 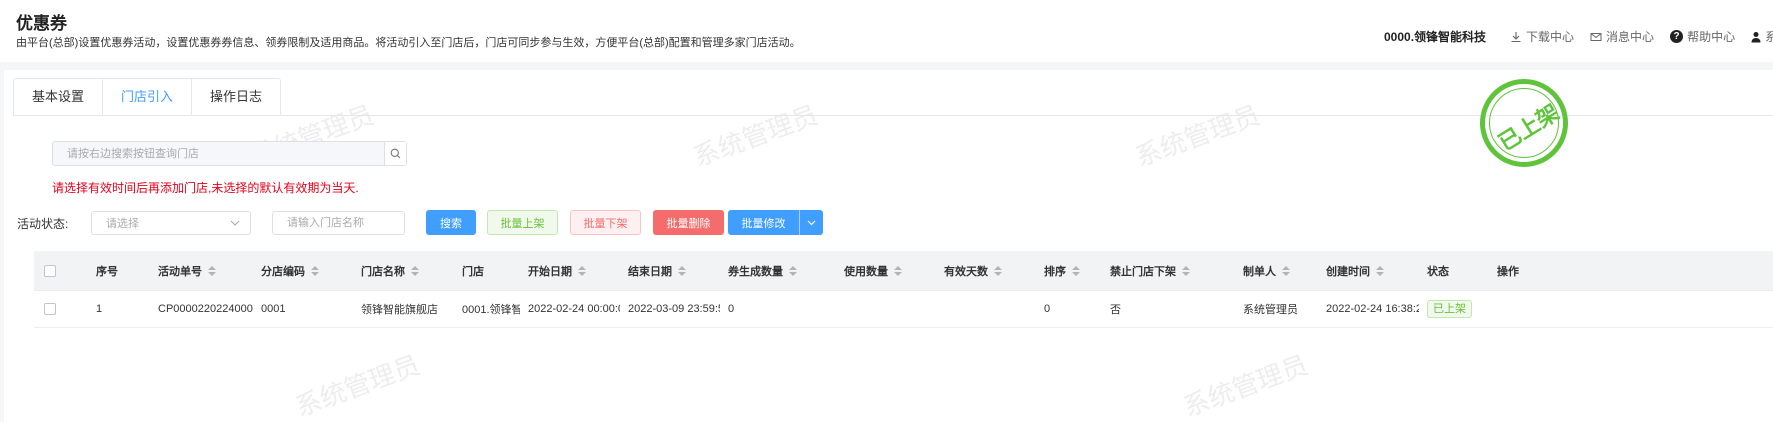 I want to click on status-badge: 已上架, so click(x=1449, y=309).